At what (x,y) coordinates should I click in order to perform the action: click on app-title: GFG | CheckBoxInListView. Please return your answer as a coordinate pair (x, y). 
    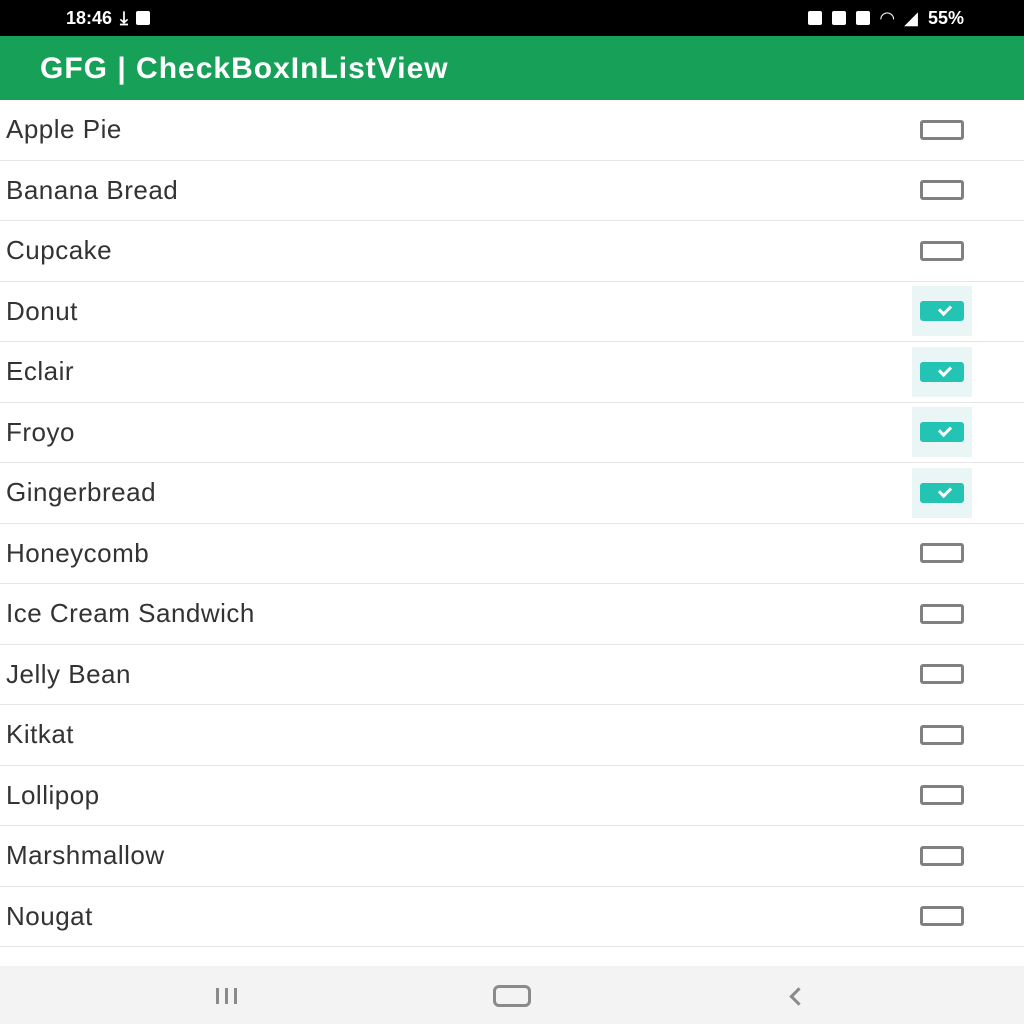
    Looking at the image, I should click on (244, 68).